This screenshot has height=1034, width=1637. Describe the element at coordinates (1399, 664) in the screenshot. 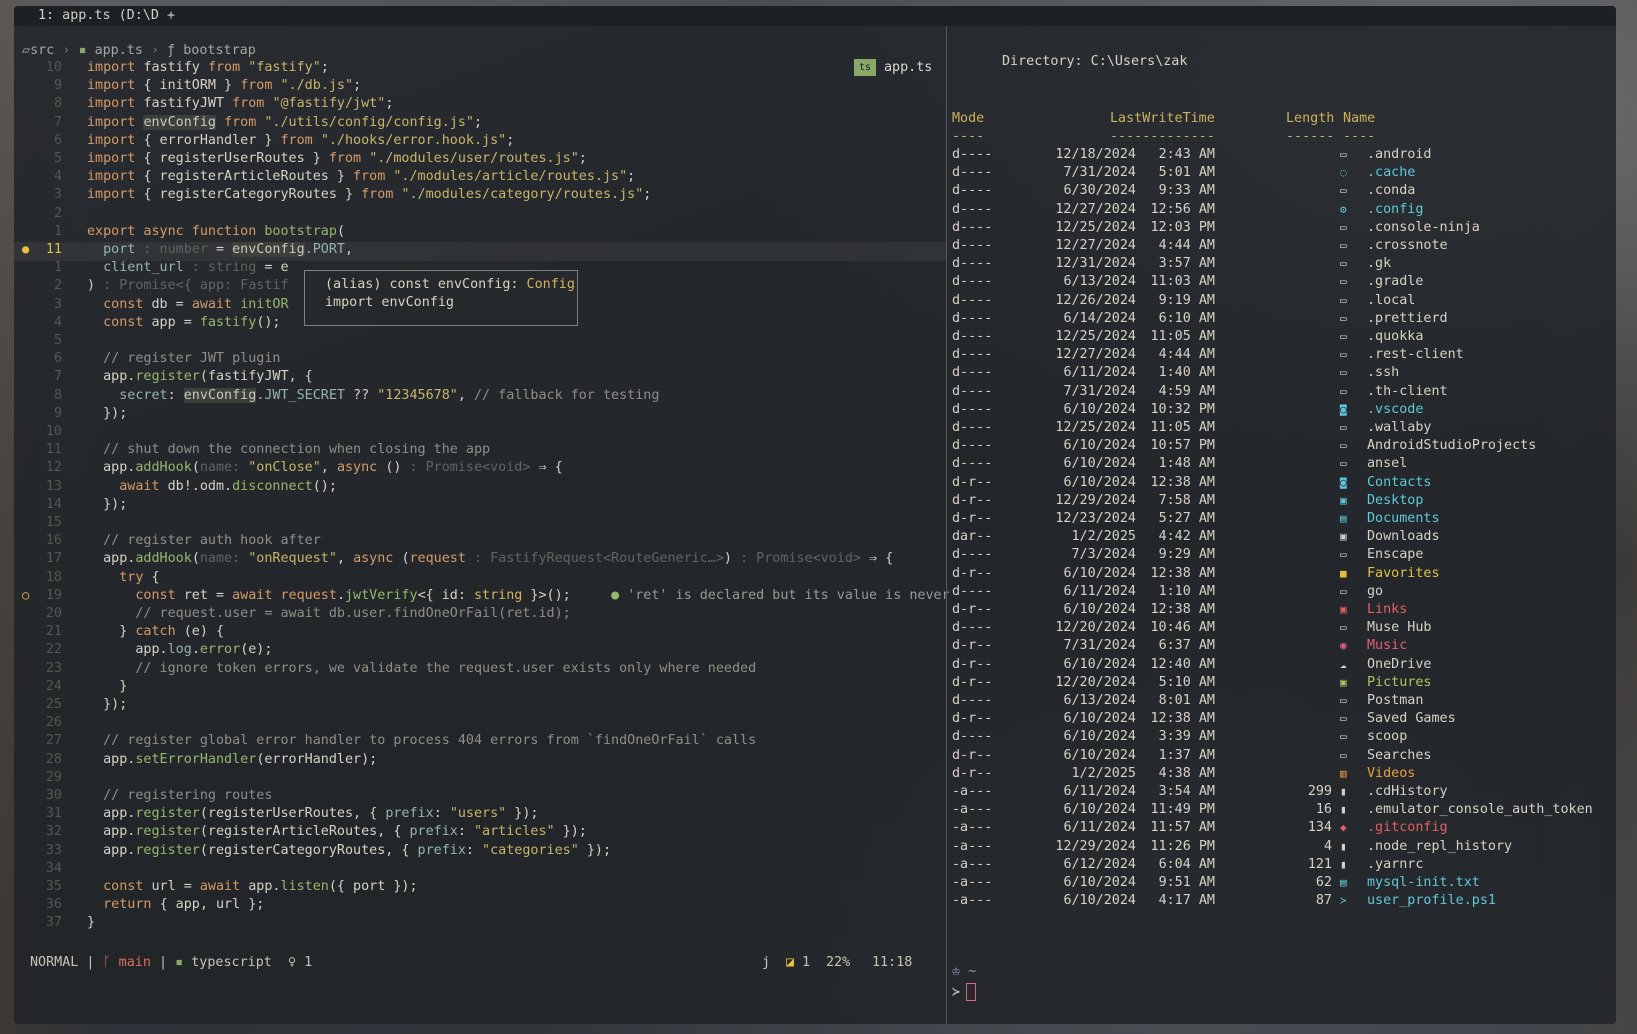

I see `entry-name: OneDrive` at that location.